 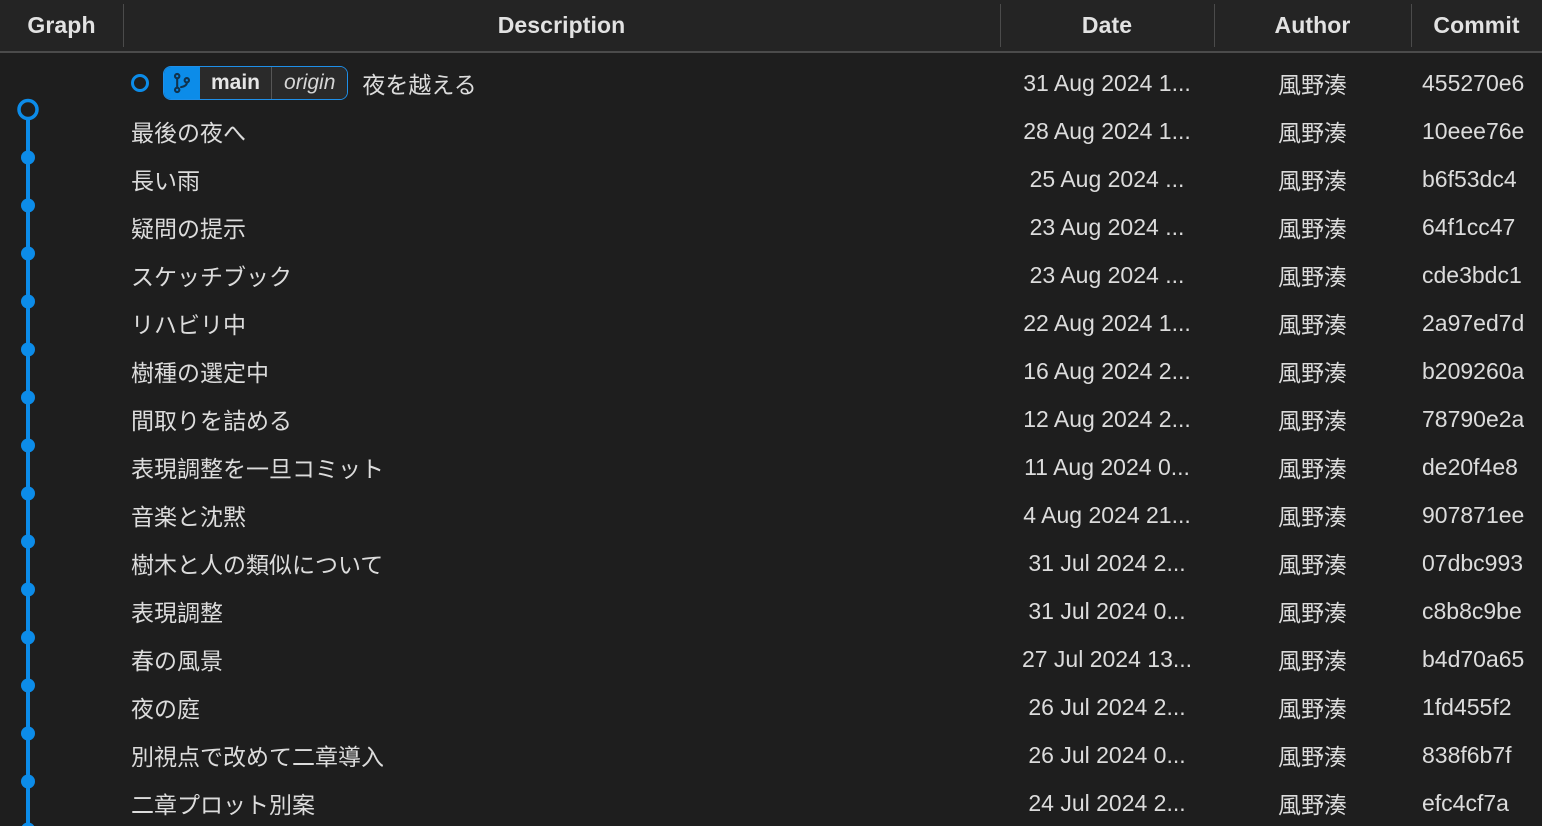 What do you see at coordinates (561, 83) in the screenshot?
I see `commit-description-cell: main origin 夜を越える` at bounding box center [561, 83].